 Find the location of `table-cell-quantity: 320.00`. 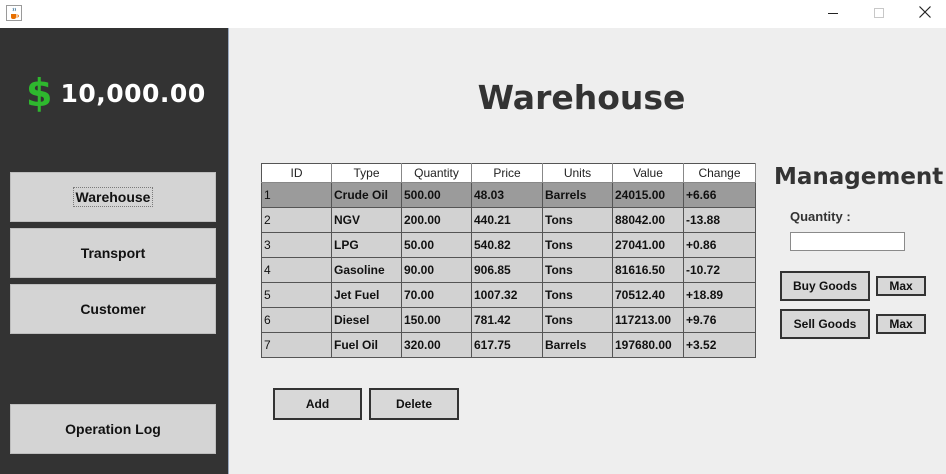

table-cell-quantity: 320.00 is located at coordinates (436, 345).